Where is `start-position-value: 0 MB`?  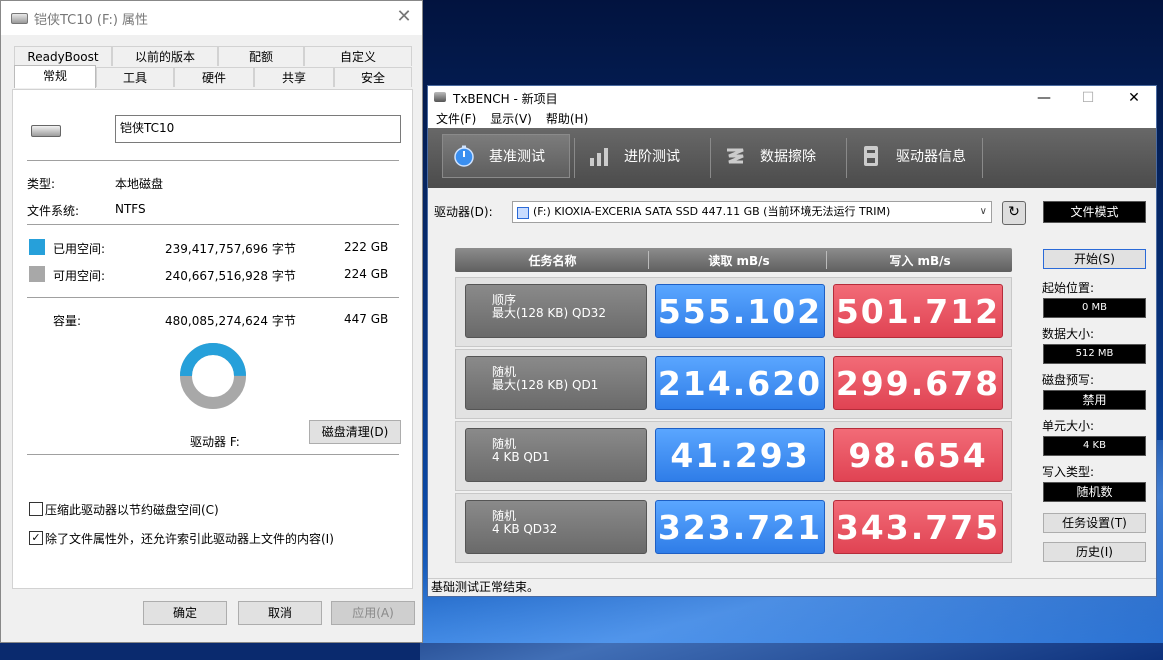 start-position-value: 0 MB is located at coordinates (1094, 308).